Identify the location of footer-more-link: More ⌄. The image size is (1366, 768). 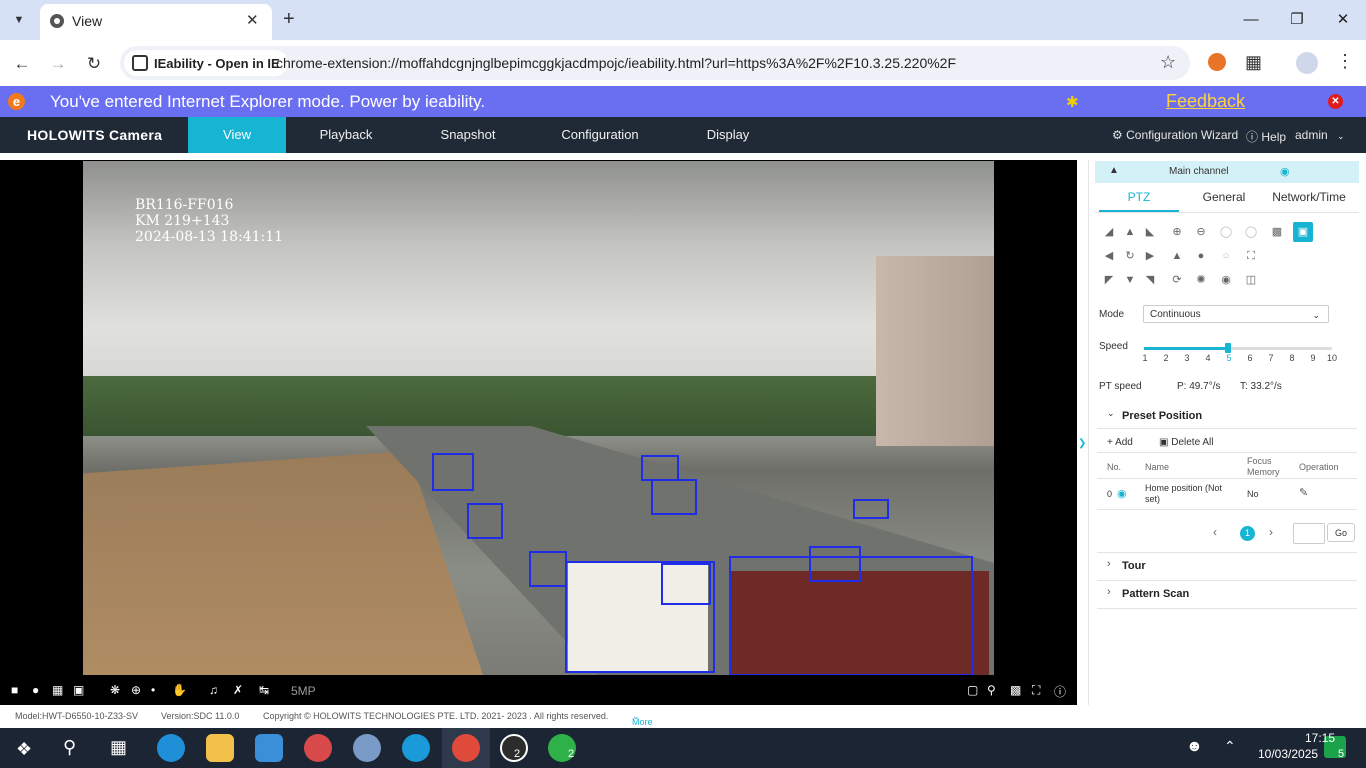
(642, 719).